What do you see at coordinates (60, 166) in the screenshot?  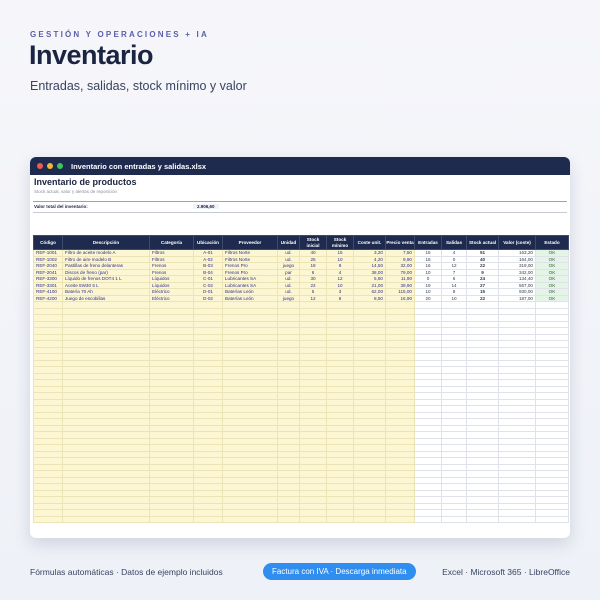 I see `maximize-dot` at bounding box center [60, 166].